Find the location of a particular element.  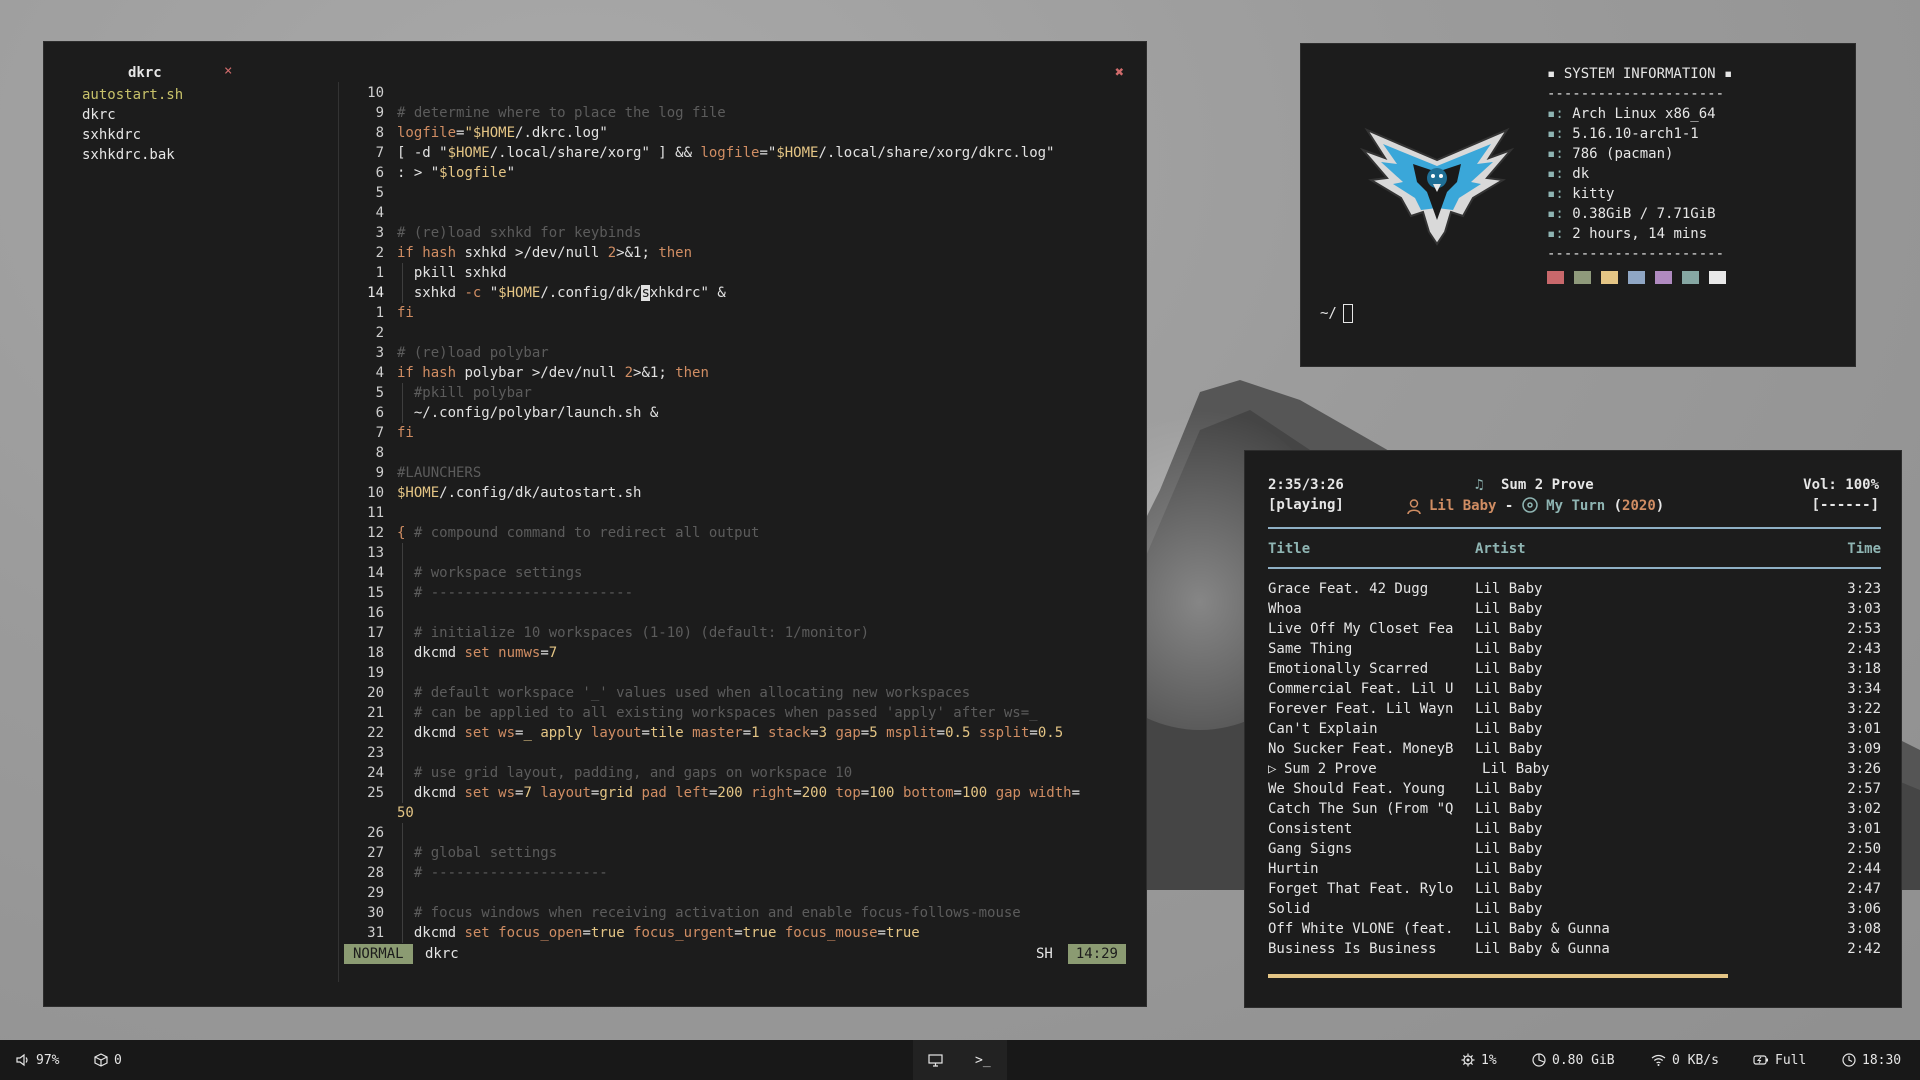

code-line: 3 # (re)load polybar is located at coordinates (462, 353).